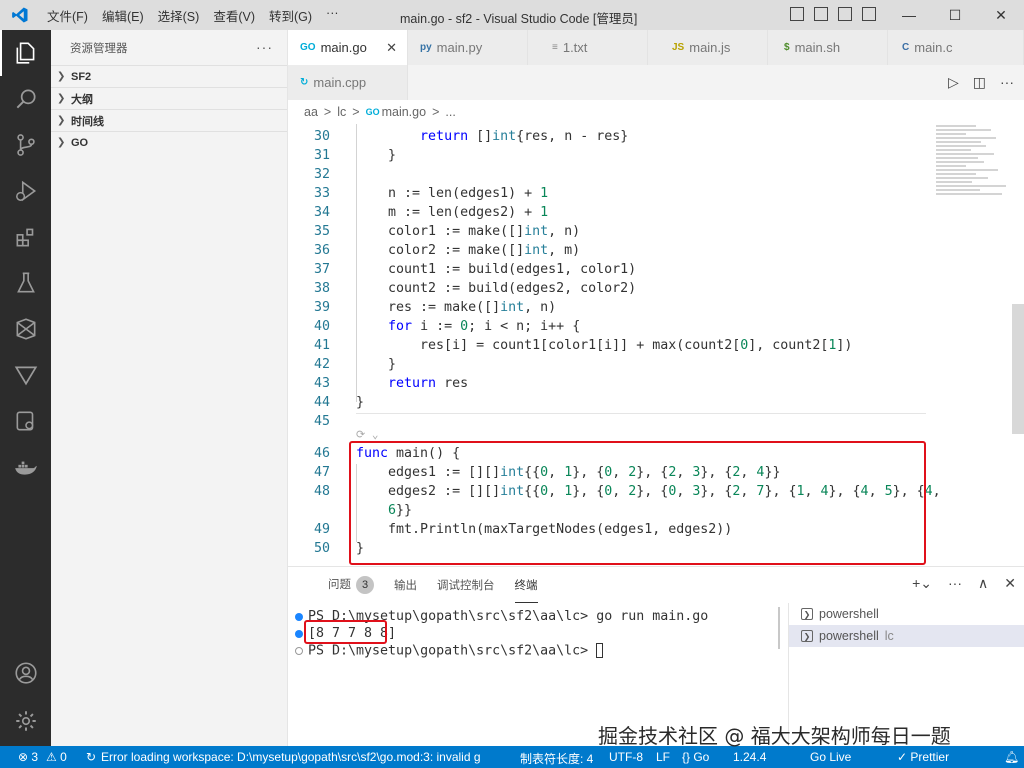  I want to click on tab-main-py: py main.py, so click(468, 47).